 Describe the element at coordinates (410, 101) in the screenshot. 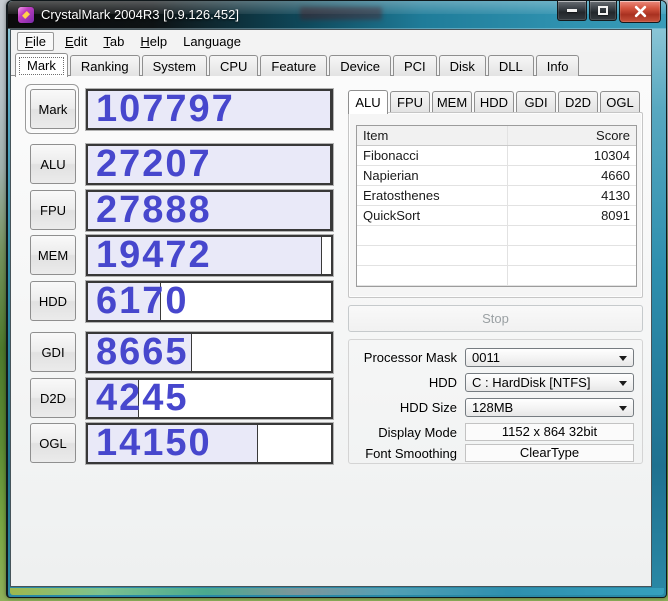

I see `detail-tab-fpu: FPU` at that location.